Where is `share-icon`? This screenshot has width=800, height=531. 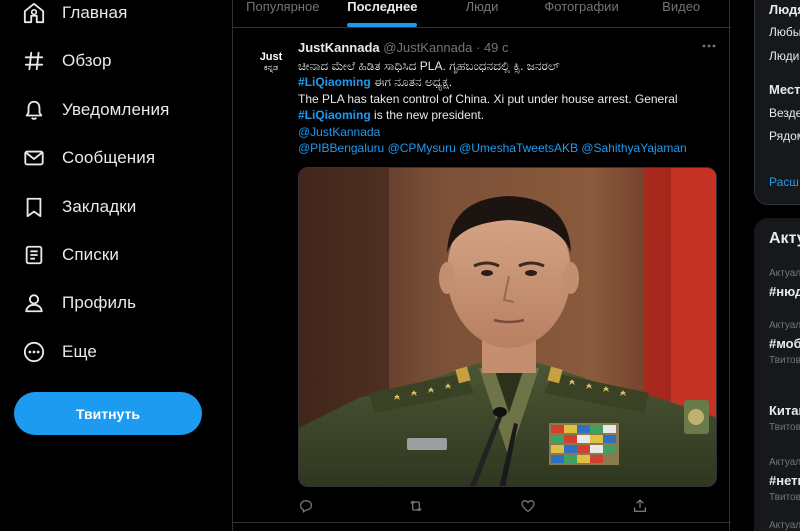
share-icon is located at coordinates (641, 507).